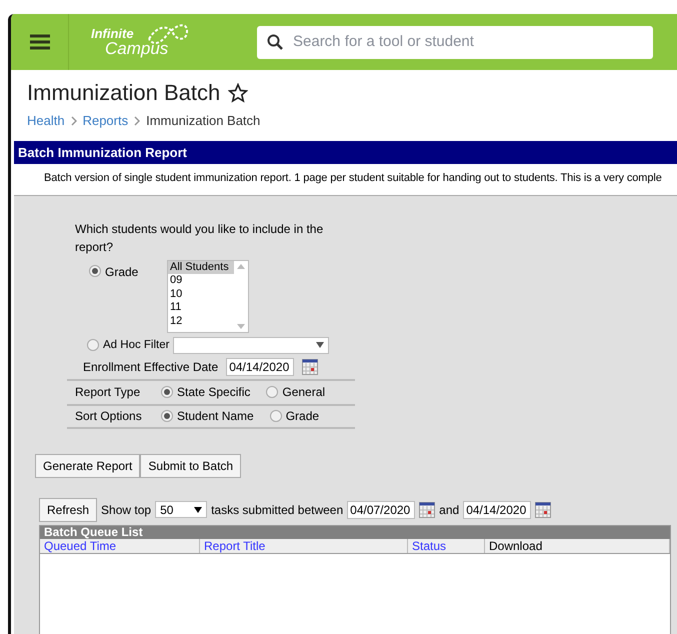 The width and height of the screenshot is (677, 634). I want to click on table-title: Batch Queue List, so click(355, 532).